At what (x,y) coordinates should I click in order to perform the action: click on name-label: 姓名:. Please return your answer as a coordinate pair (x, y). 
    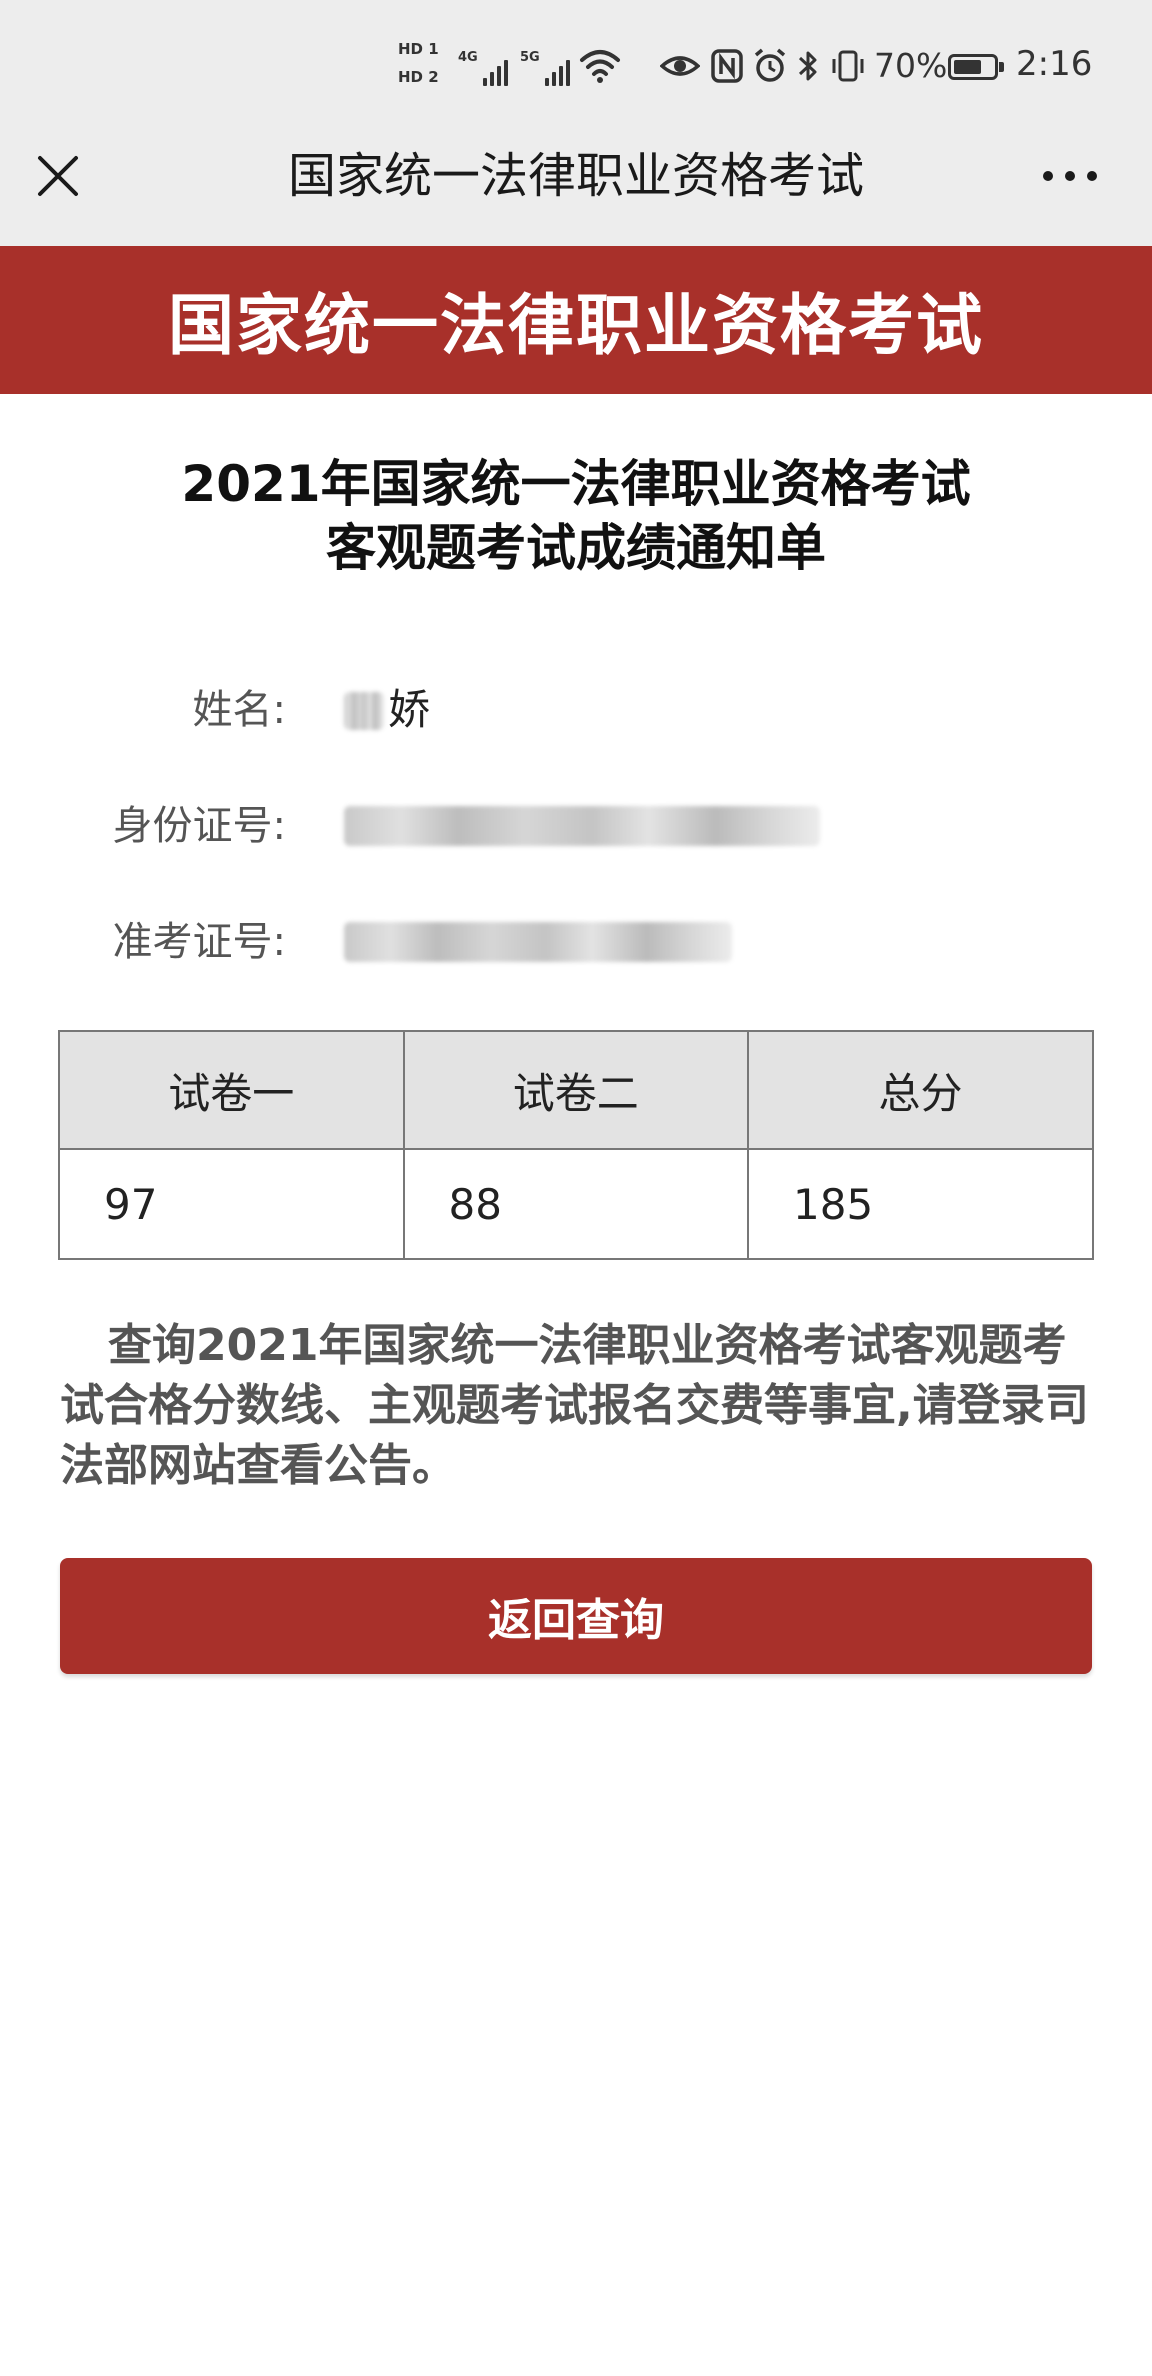
    Looking at the image, I should click on (239, 710).